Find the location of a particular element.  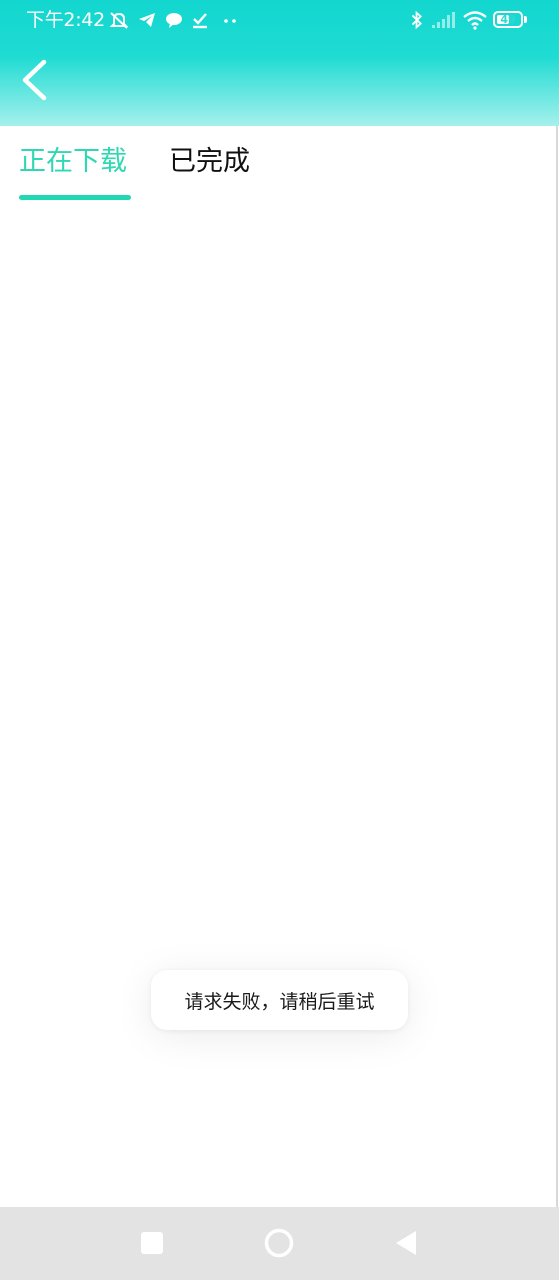

mute-icon is located at coordinates (119, 20).